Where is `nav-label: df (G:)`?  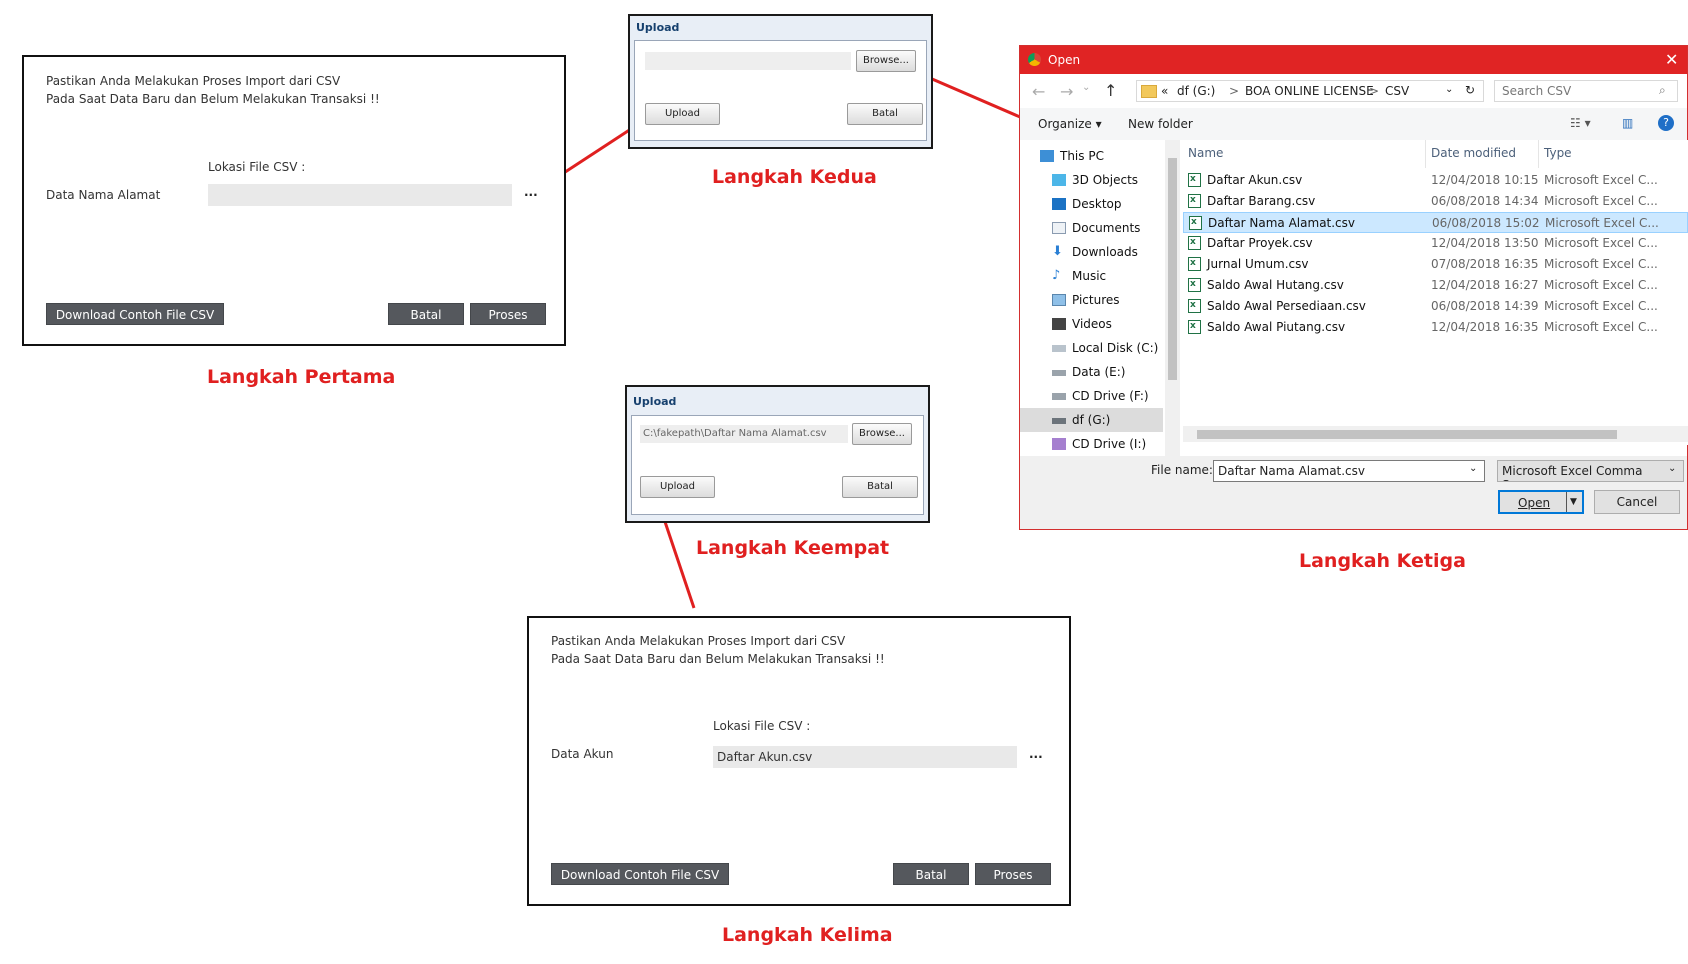
nav-label: df (G:) is located at coordinates (1091, 420).